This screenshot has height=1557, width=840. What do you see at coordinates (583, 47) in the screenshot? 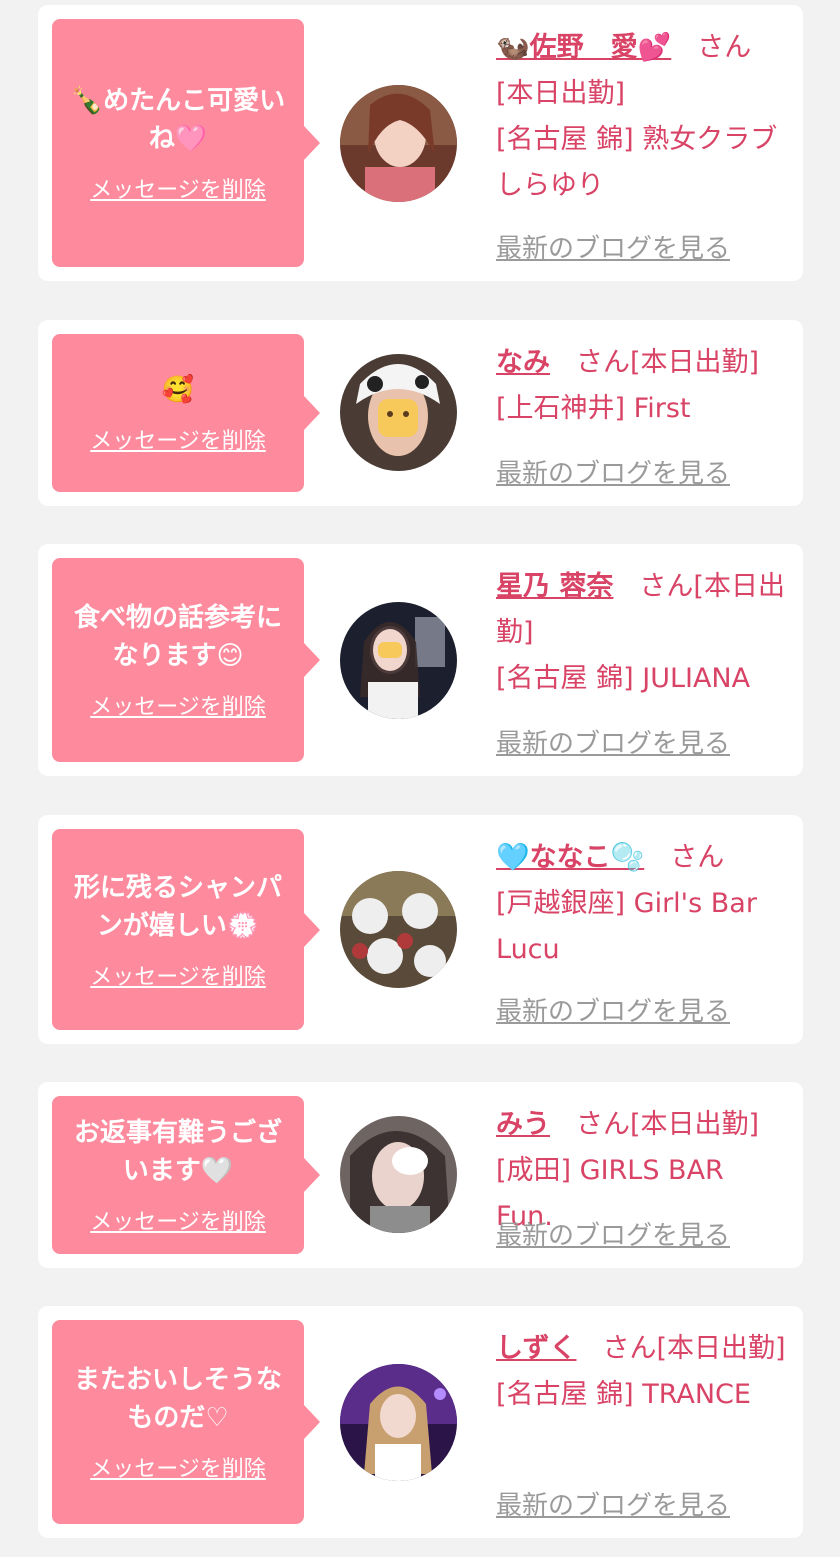
I see `sender-name-link: 🦦佐野 愛💕` at bounding box center [583, 47].